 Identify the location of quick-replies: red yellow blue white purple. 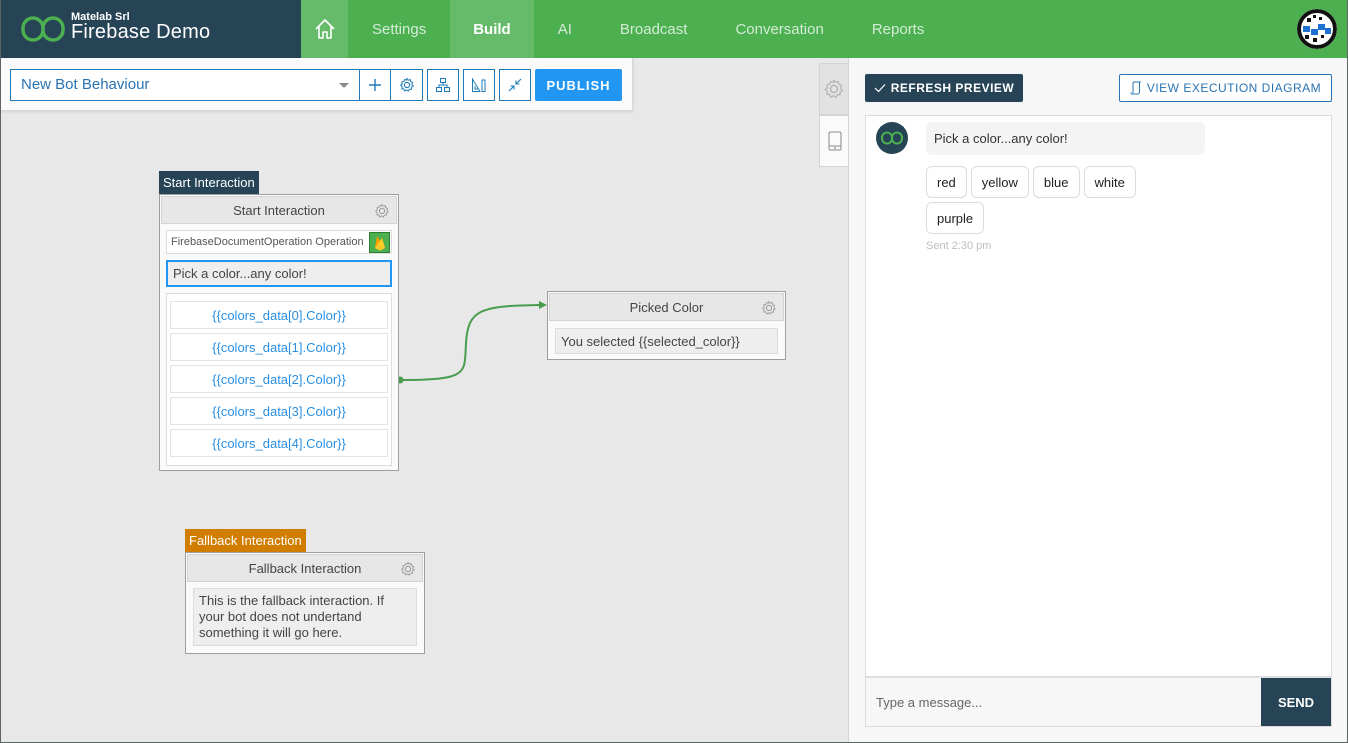
(1041, 200).